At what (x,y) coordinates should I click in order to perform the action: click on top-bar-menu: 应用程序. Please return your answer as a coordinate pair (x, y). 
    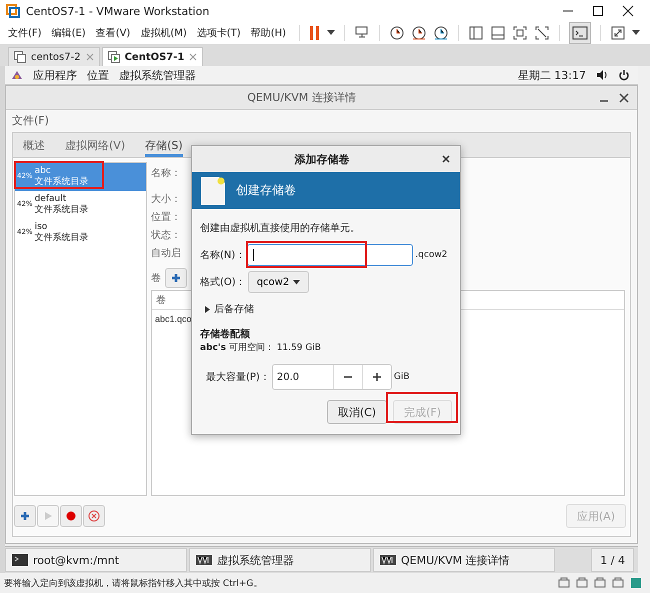
    Looking at the image, I should click on (55, 75).